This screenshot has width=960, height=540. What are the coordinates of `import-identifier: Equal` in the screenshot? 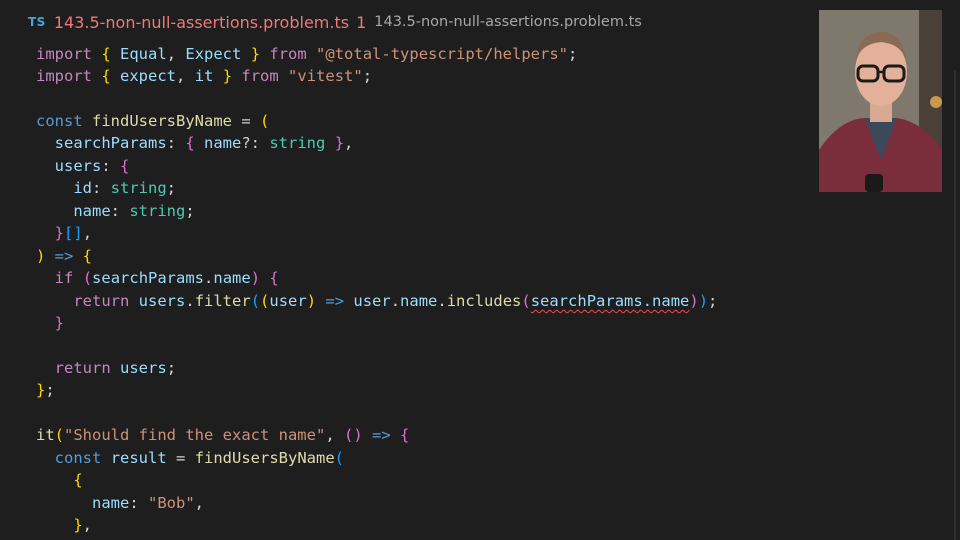 It's located at (143, 54).